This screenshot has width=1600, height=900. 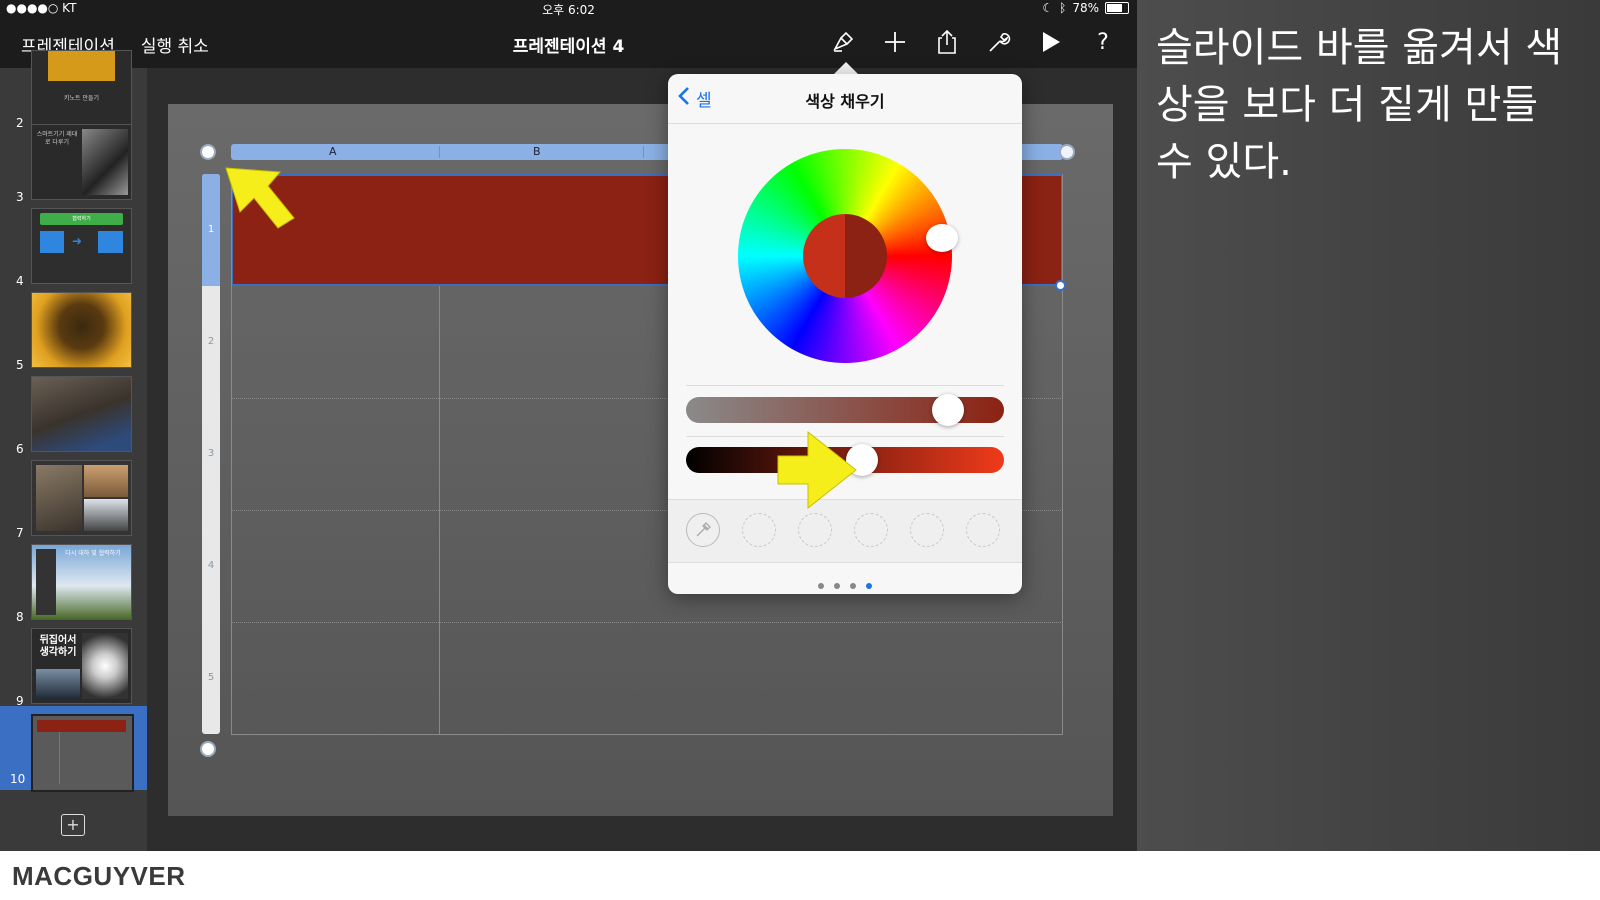 I want to click on arrow-right-icon: ➜, so click(x=77, y=241).